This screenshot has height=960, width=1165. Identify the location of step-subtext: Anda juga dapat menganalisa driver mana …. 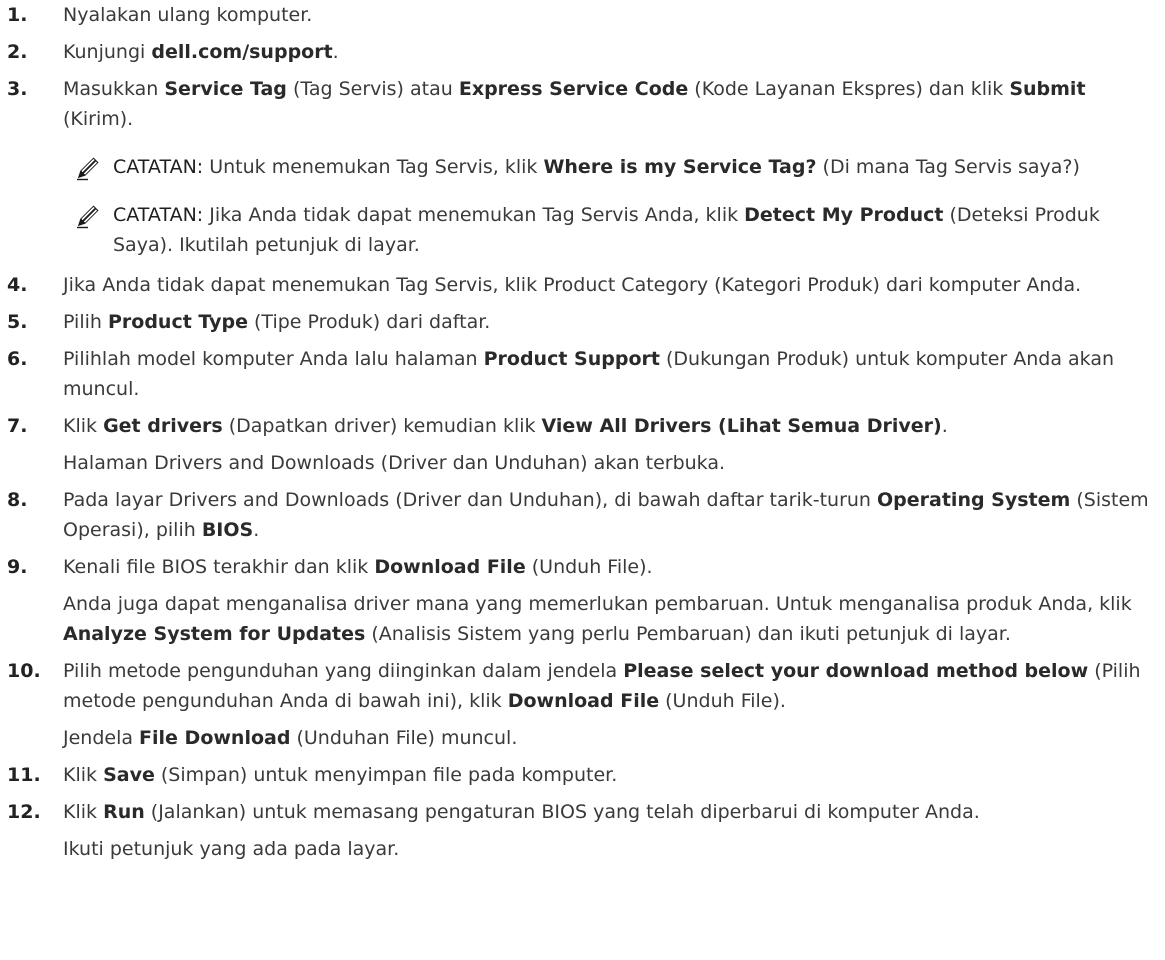
(609, 619).